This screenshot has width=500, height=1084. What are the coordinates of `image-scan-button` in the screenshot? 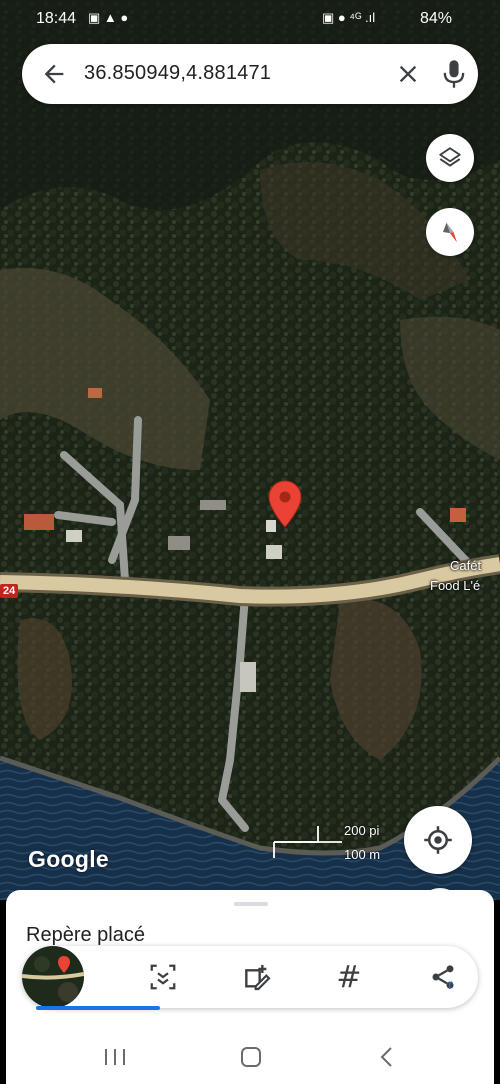 It's located at (163, 977).